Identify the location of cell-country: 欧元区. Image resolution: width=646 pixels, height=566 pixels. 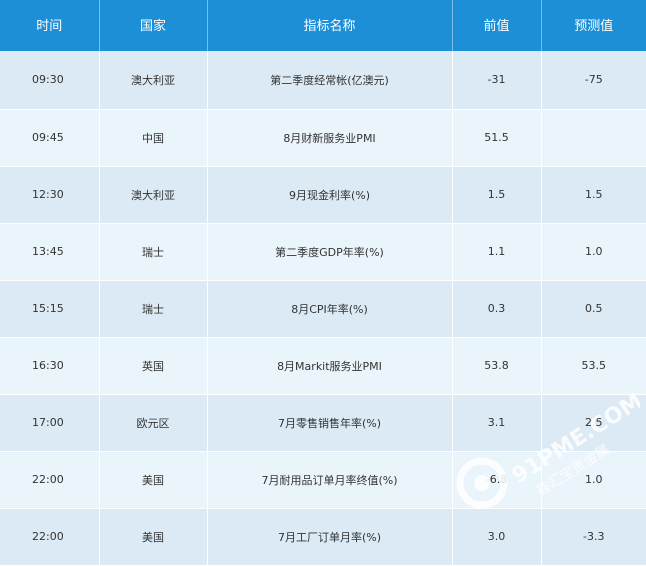
(153, 423).